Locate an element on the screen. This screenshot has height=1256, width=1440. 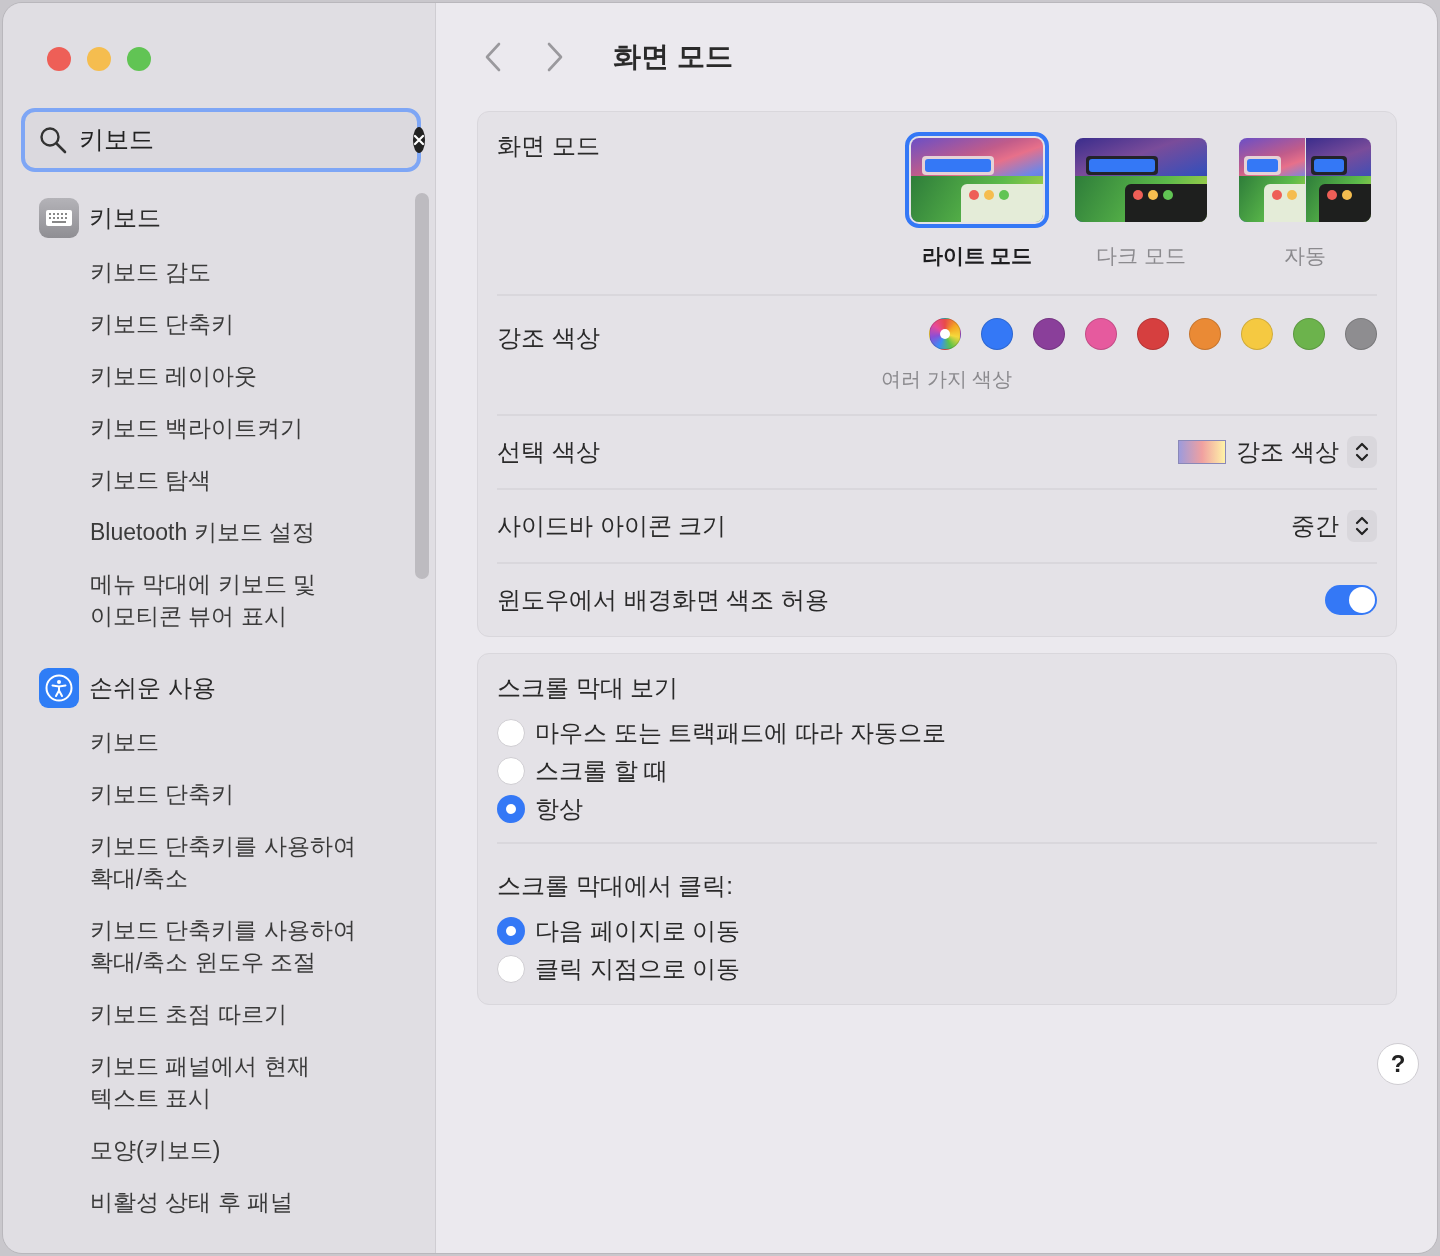
sidebar-item: 키보드 감도 is located at coordinates (193, 272).